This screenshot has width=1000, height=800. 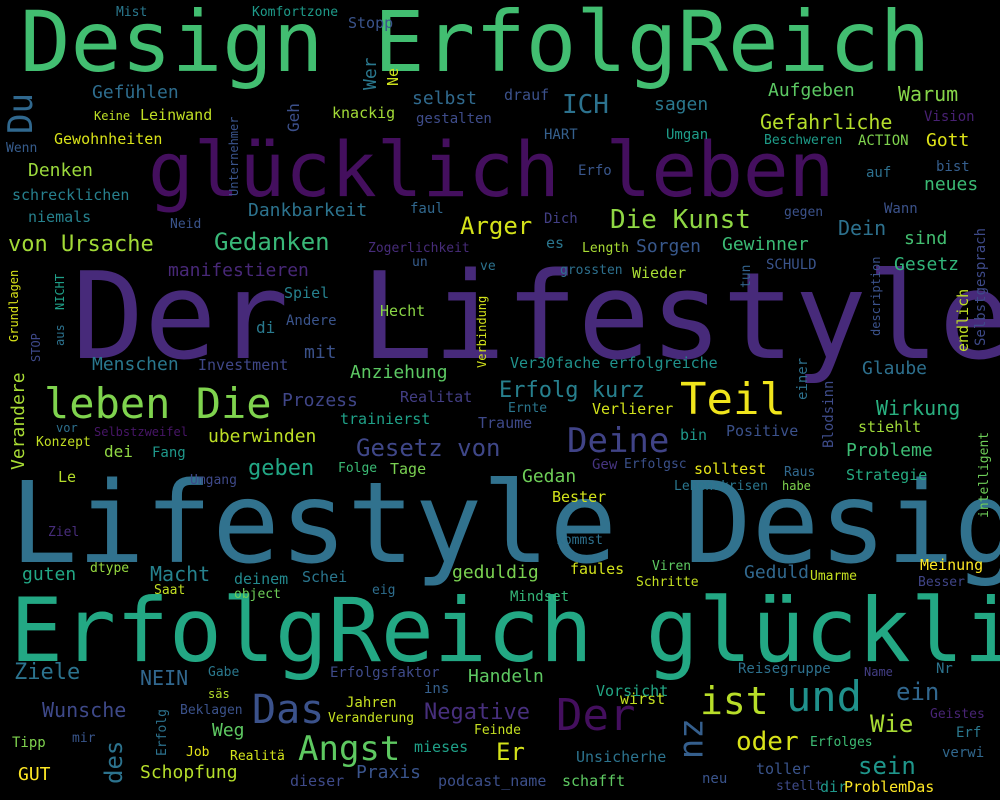 I want to click on word: Grundlagen, so click(x=14, y=305).